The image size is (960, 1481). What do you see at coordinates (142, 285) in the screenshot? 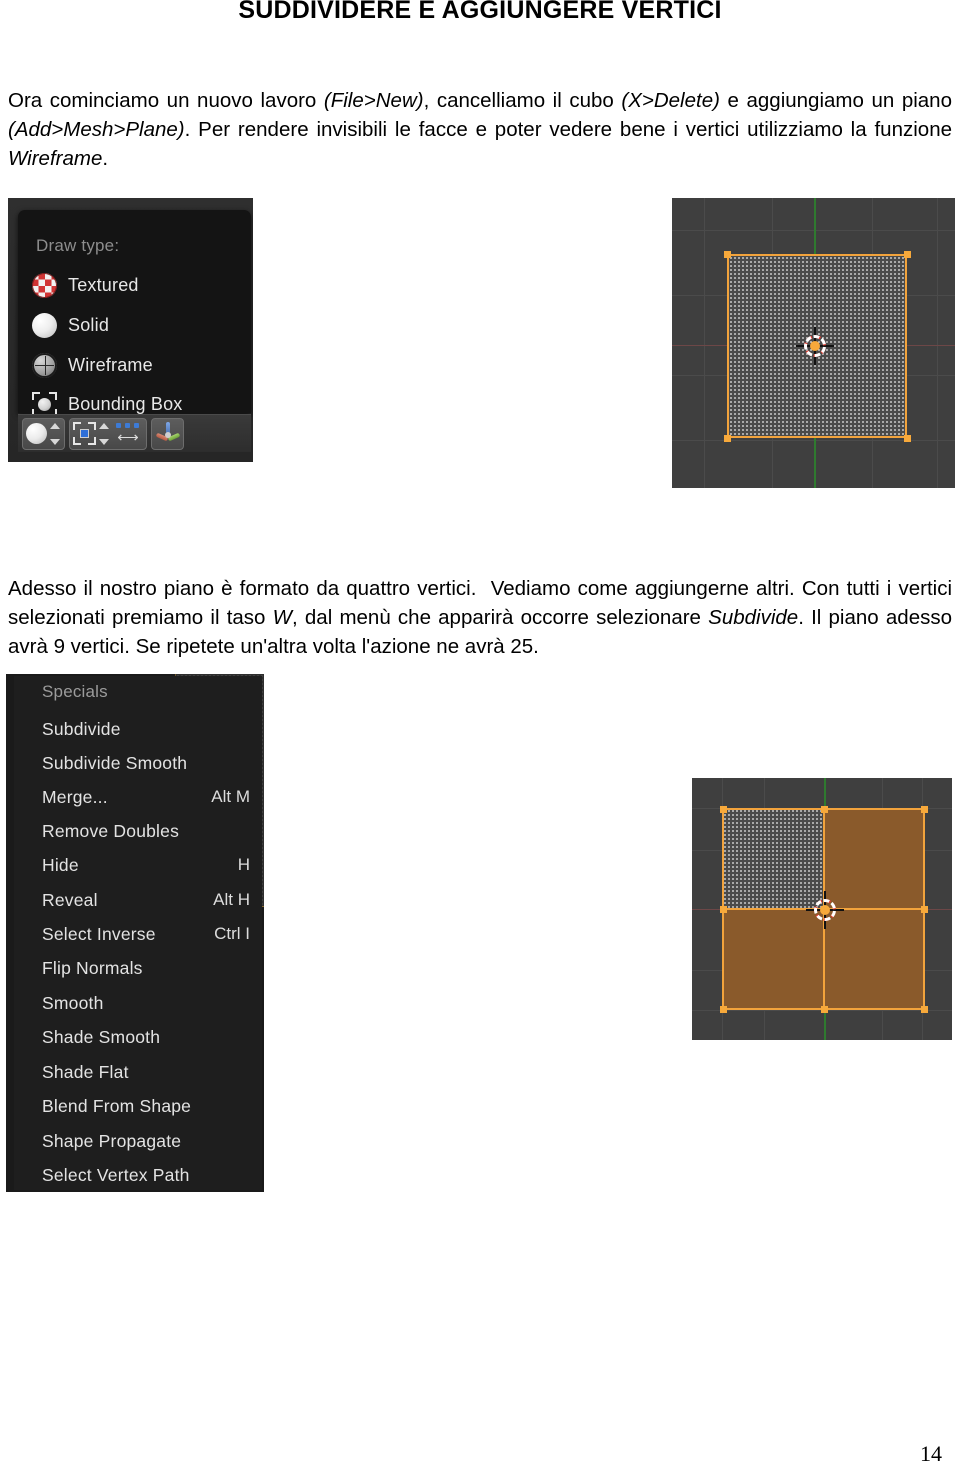
I see `draw-type-item-textured: Textured` at bounding box center [142, 285].